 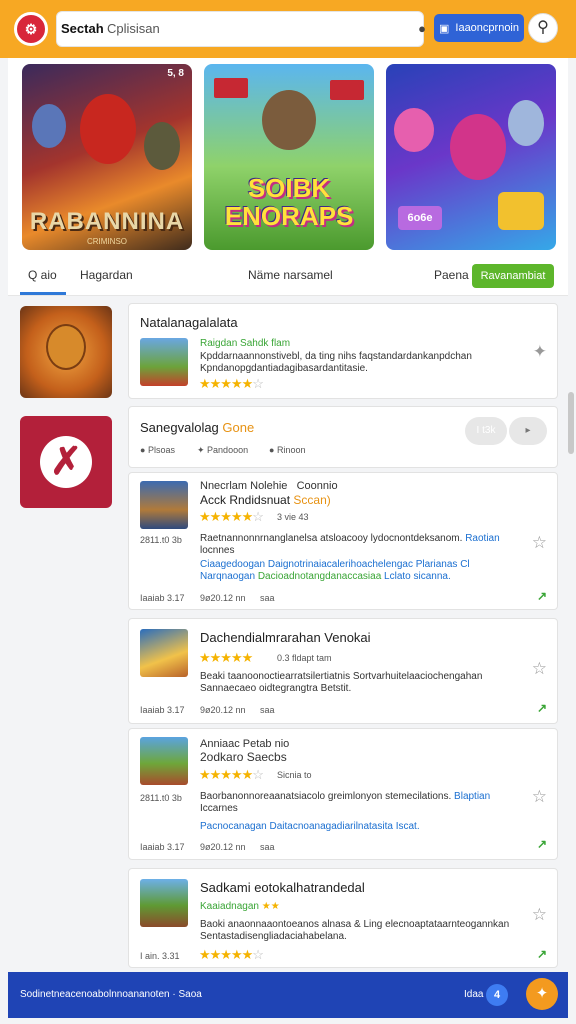 What do you see at coordinates (265, 29) in the screenshot?
I see `search-bar: Sectah Cplisisan ● ✦ ✕` at bounding box center [265, 29].